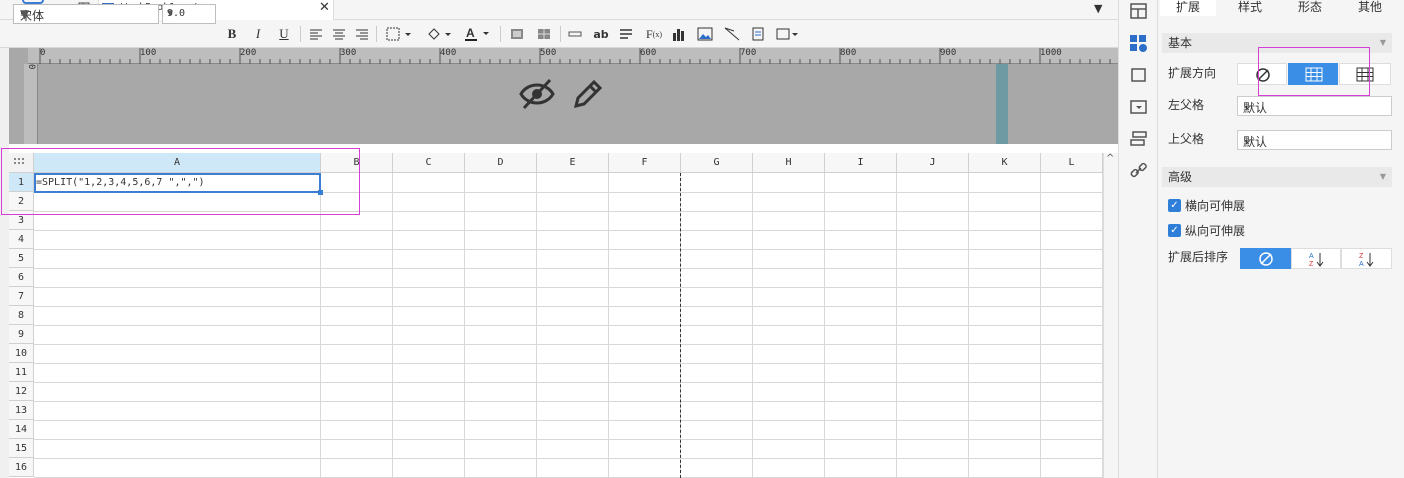 The height and width of the screenshot is (478, 1404). What do you see at coordinates (648, 53) in the screenshot?
I see `ruler-label: 600` at bounding box center [648, 53].